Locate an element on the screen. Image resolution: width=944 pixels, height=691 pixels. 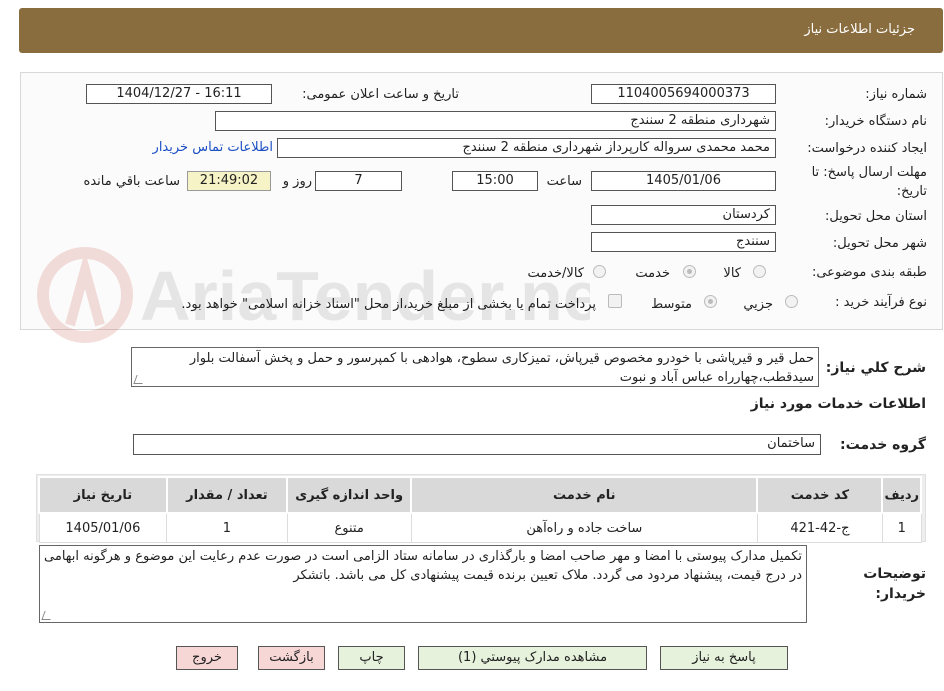
announce-field: 1404/12/27 - 16:11 is located at coordinates (179, 94).